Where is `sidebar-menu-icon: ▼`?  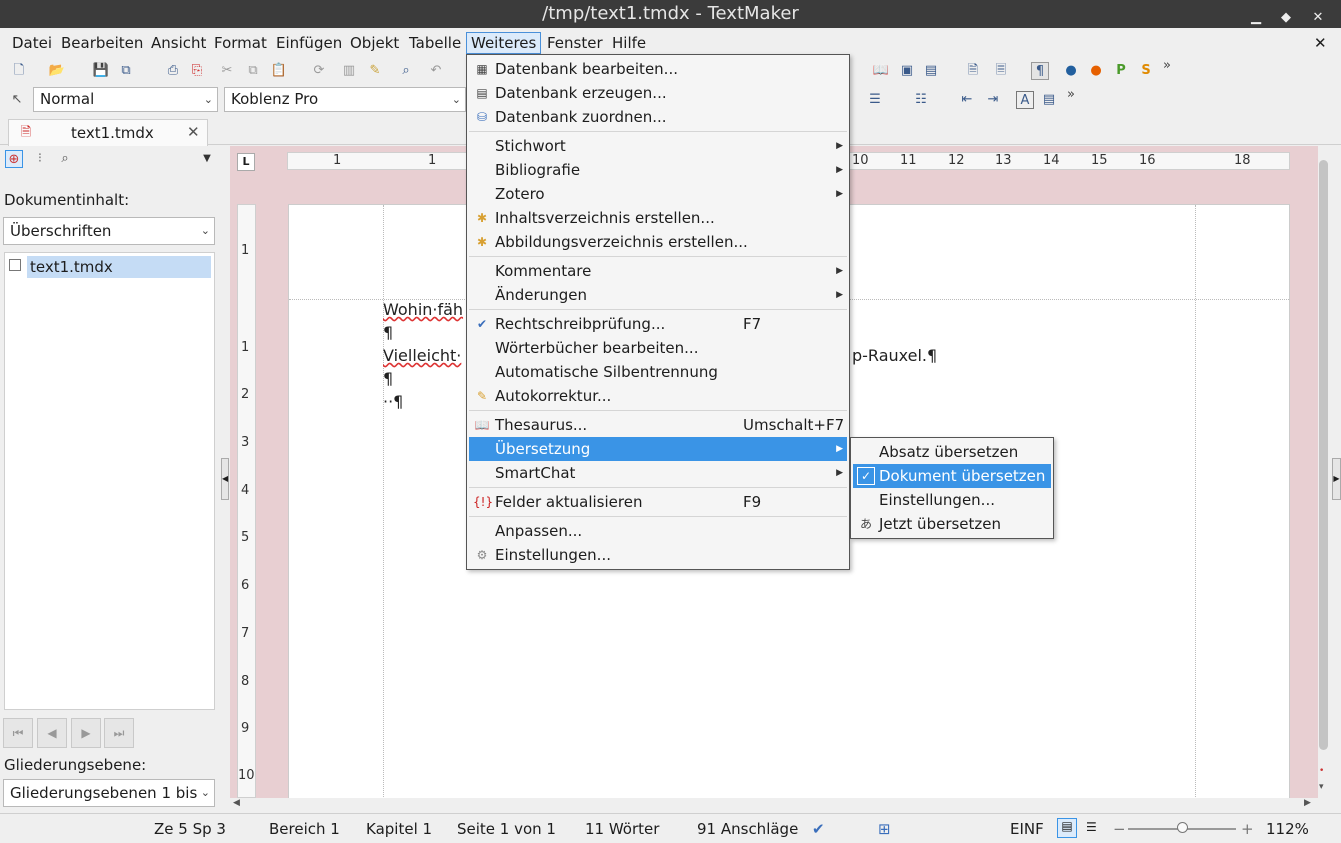 sidebar-menu-icon: ▼ is located at coordinates (207, 159).